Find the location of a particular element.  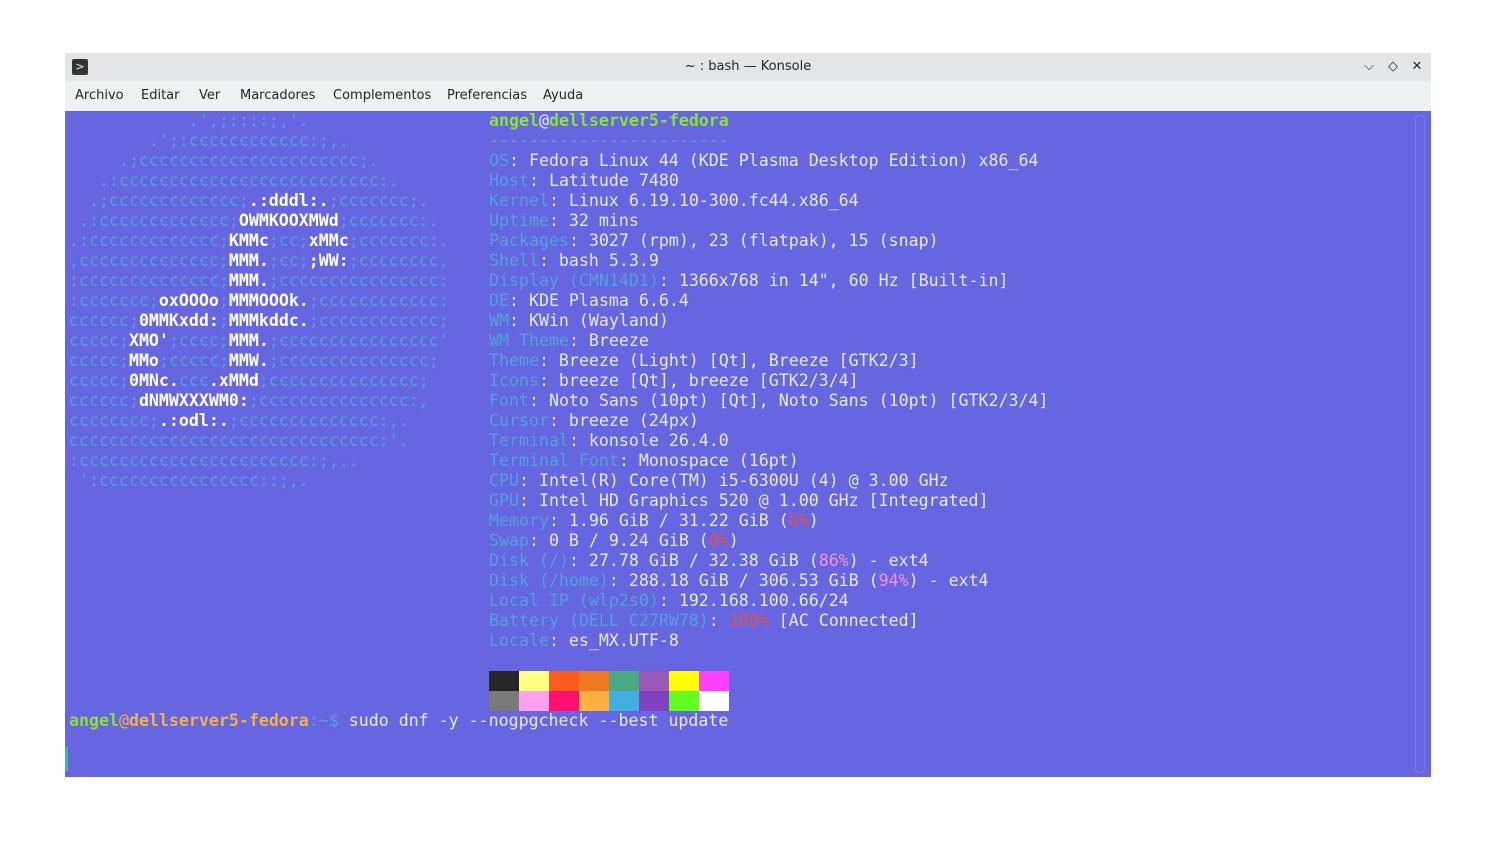

ascii-logo-segment: :cccccccccccccc; is located at coordinates (149, 280).